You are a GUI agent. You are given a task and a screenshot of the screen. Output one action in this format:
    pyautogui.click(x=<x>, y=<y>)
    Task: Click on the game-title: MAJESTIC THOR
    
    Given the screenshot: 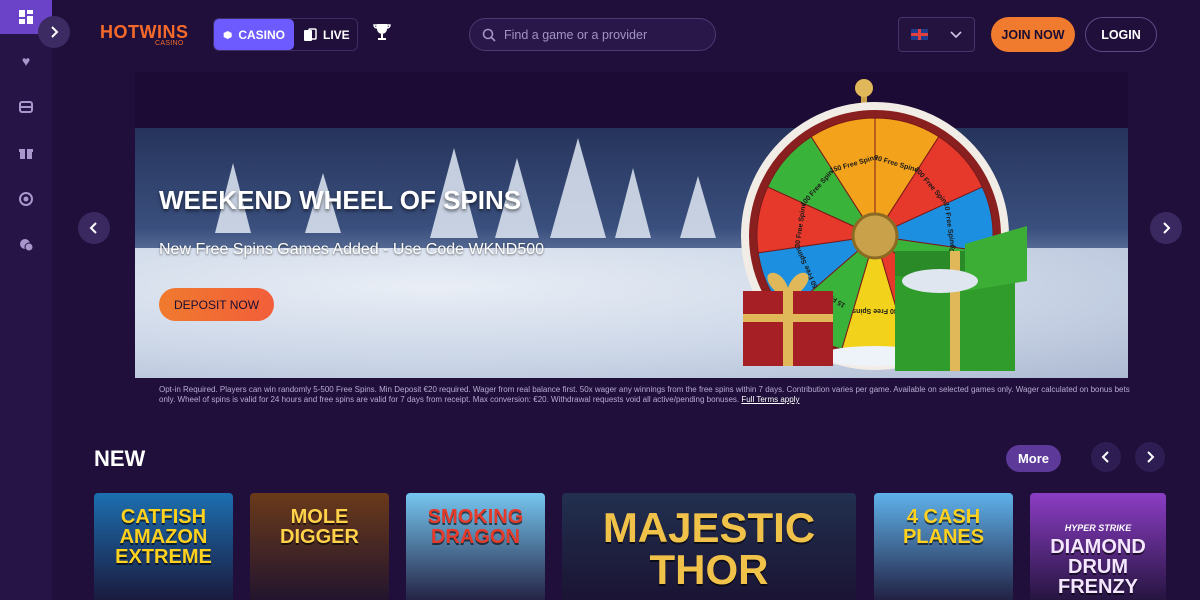 What is the action you would take?
    pyautogui.click(x=709, y=548)
    